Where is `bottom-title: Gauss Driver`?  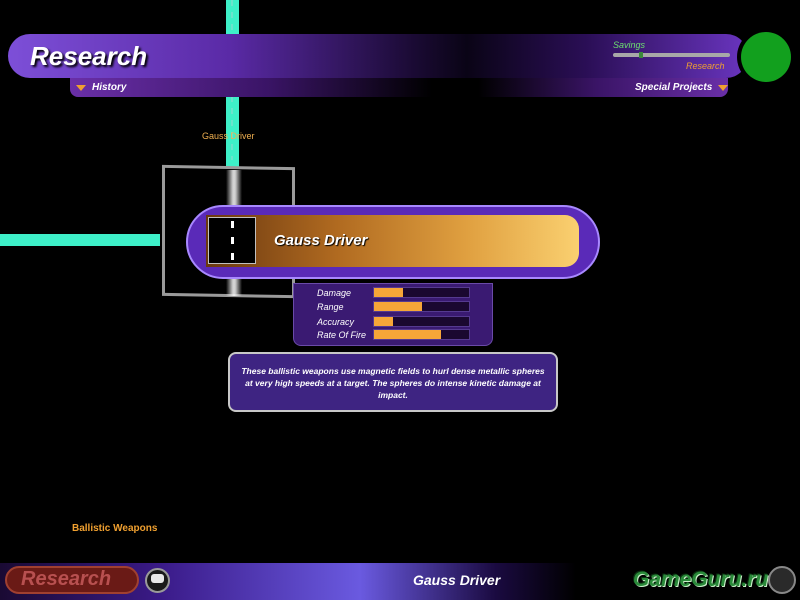
bottom-title: Gauss Driver is located at coordinates (457, 580).